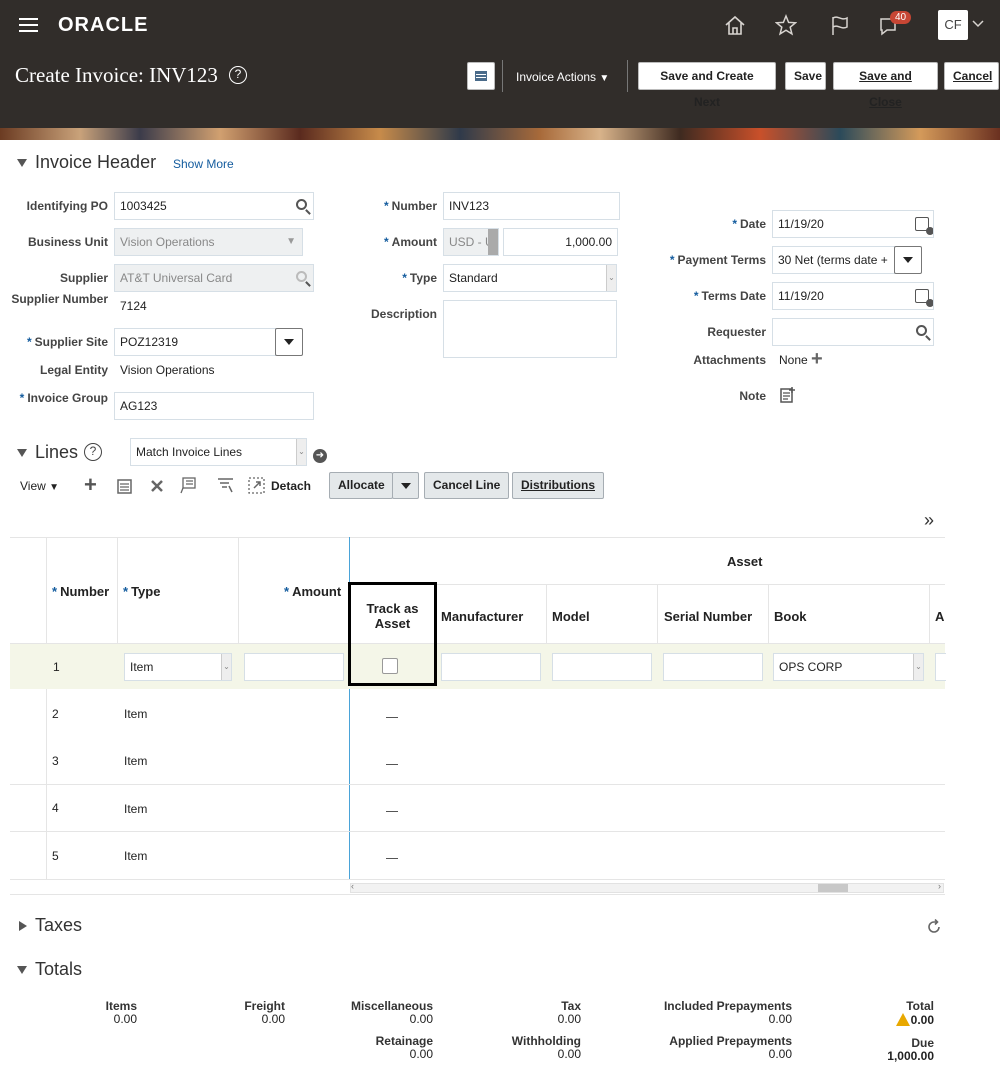  What do you see at coordinates (189, 452) in the screenshot?
I see `match-invoice-lines-value: Match Invoice Lines` at bounding box center [189, 452].